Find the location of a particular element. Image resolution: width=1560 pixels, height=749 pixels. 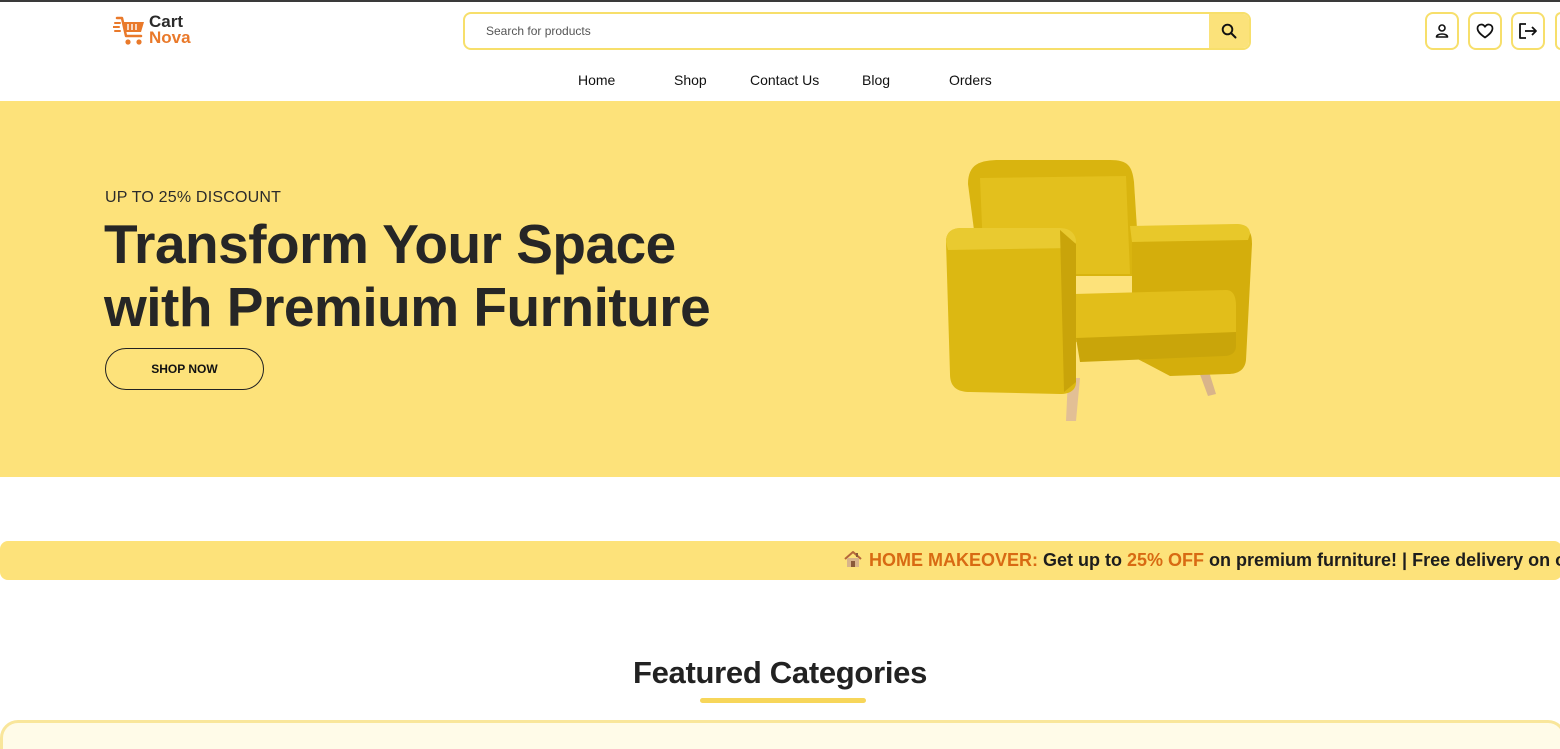

hero-title-line2: with Premium Furniture is located at coordinates (407, 307).